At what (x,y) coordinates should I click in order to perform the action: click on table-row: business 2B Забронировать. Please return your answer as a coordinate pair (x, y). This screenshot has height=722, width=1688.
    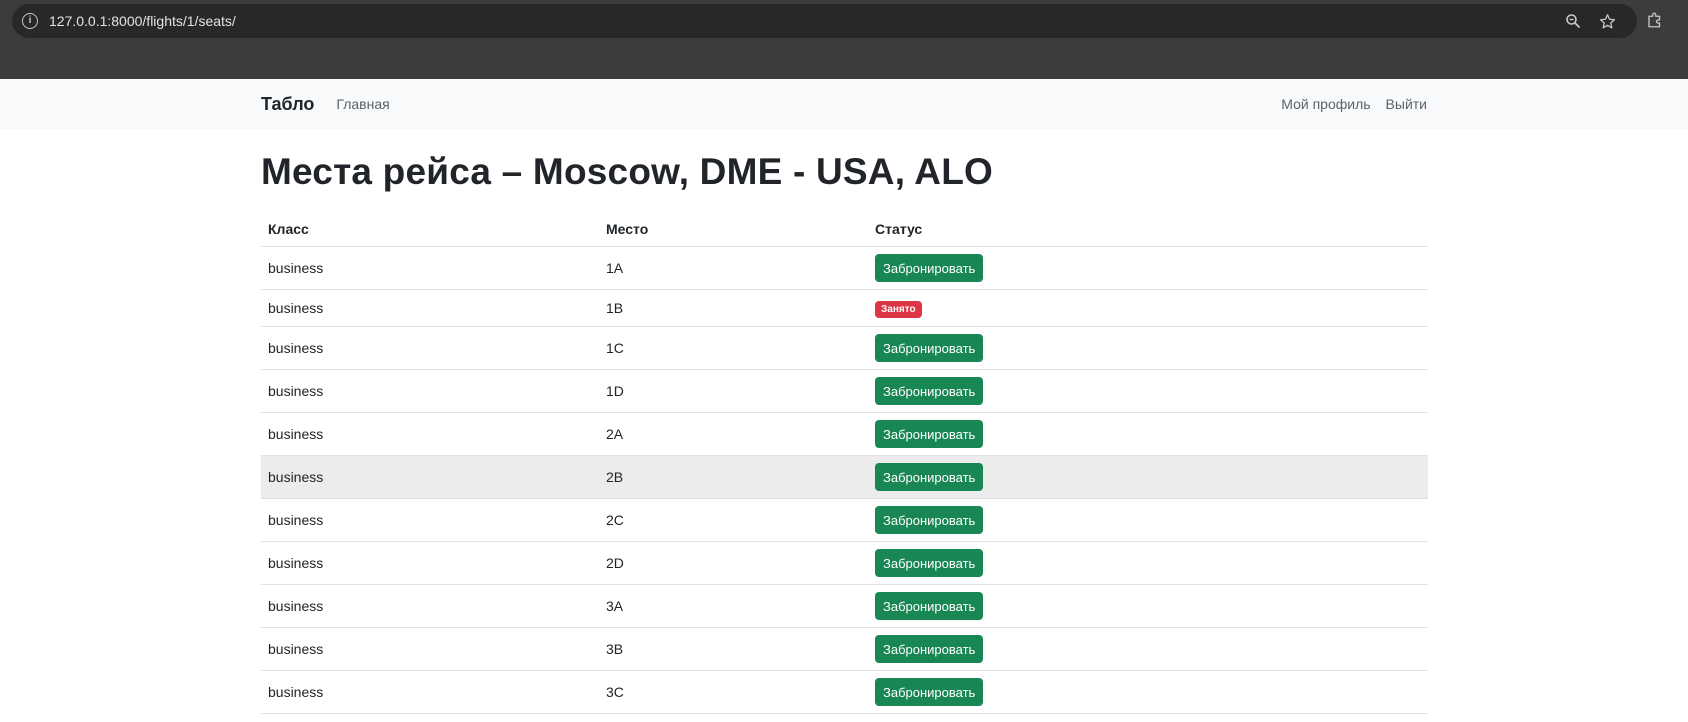
    Looking at the image, I should click on (844, 477).